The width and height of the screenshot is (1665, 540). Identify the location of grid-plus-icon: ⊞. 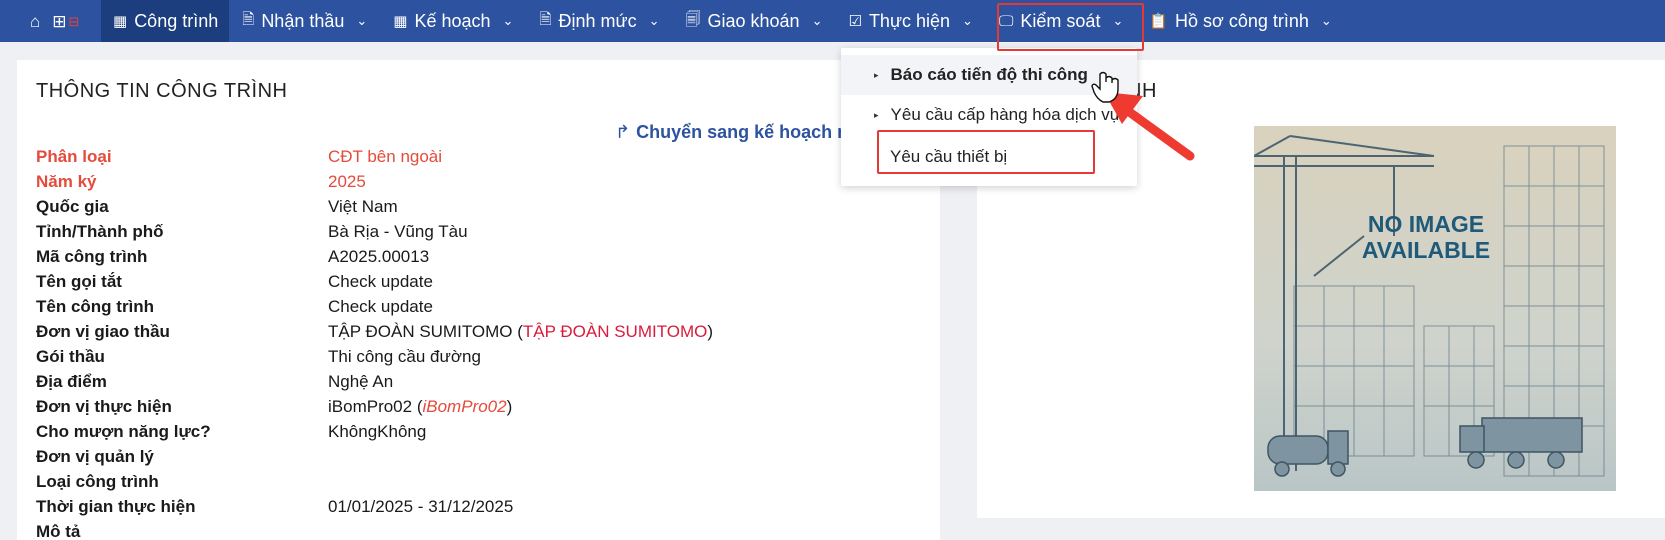
(59, 21).